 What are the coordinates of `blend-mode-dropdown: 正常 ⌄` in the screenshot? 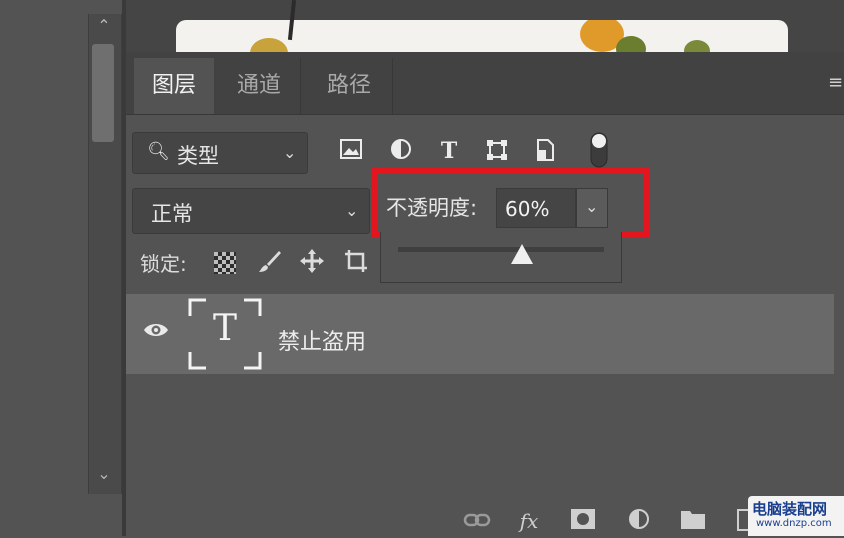 It's located at (251, 211).